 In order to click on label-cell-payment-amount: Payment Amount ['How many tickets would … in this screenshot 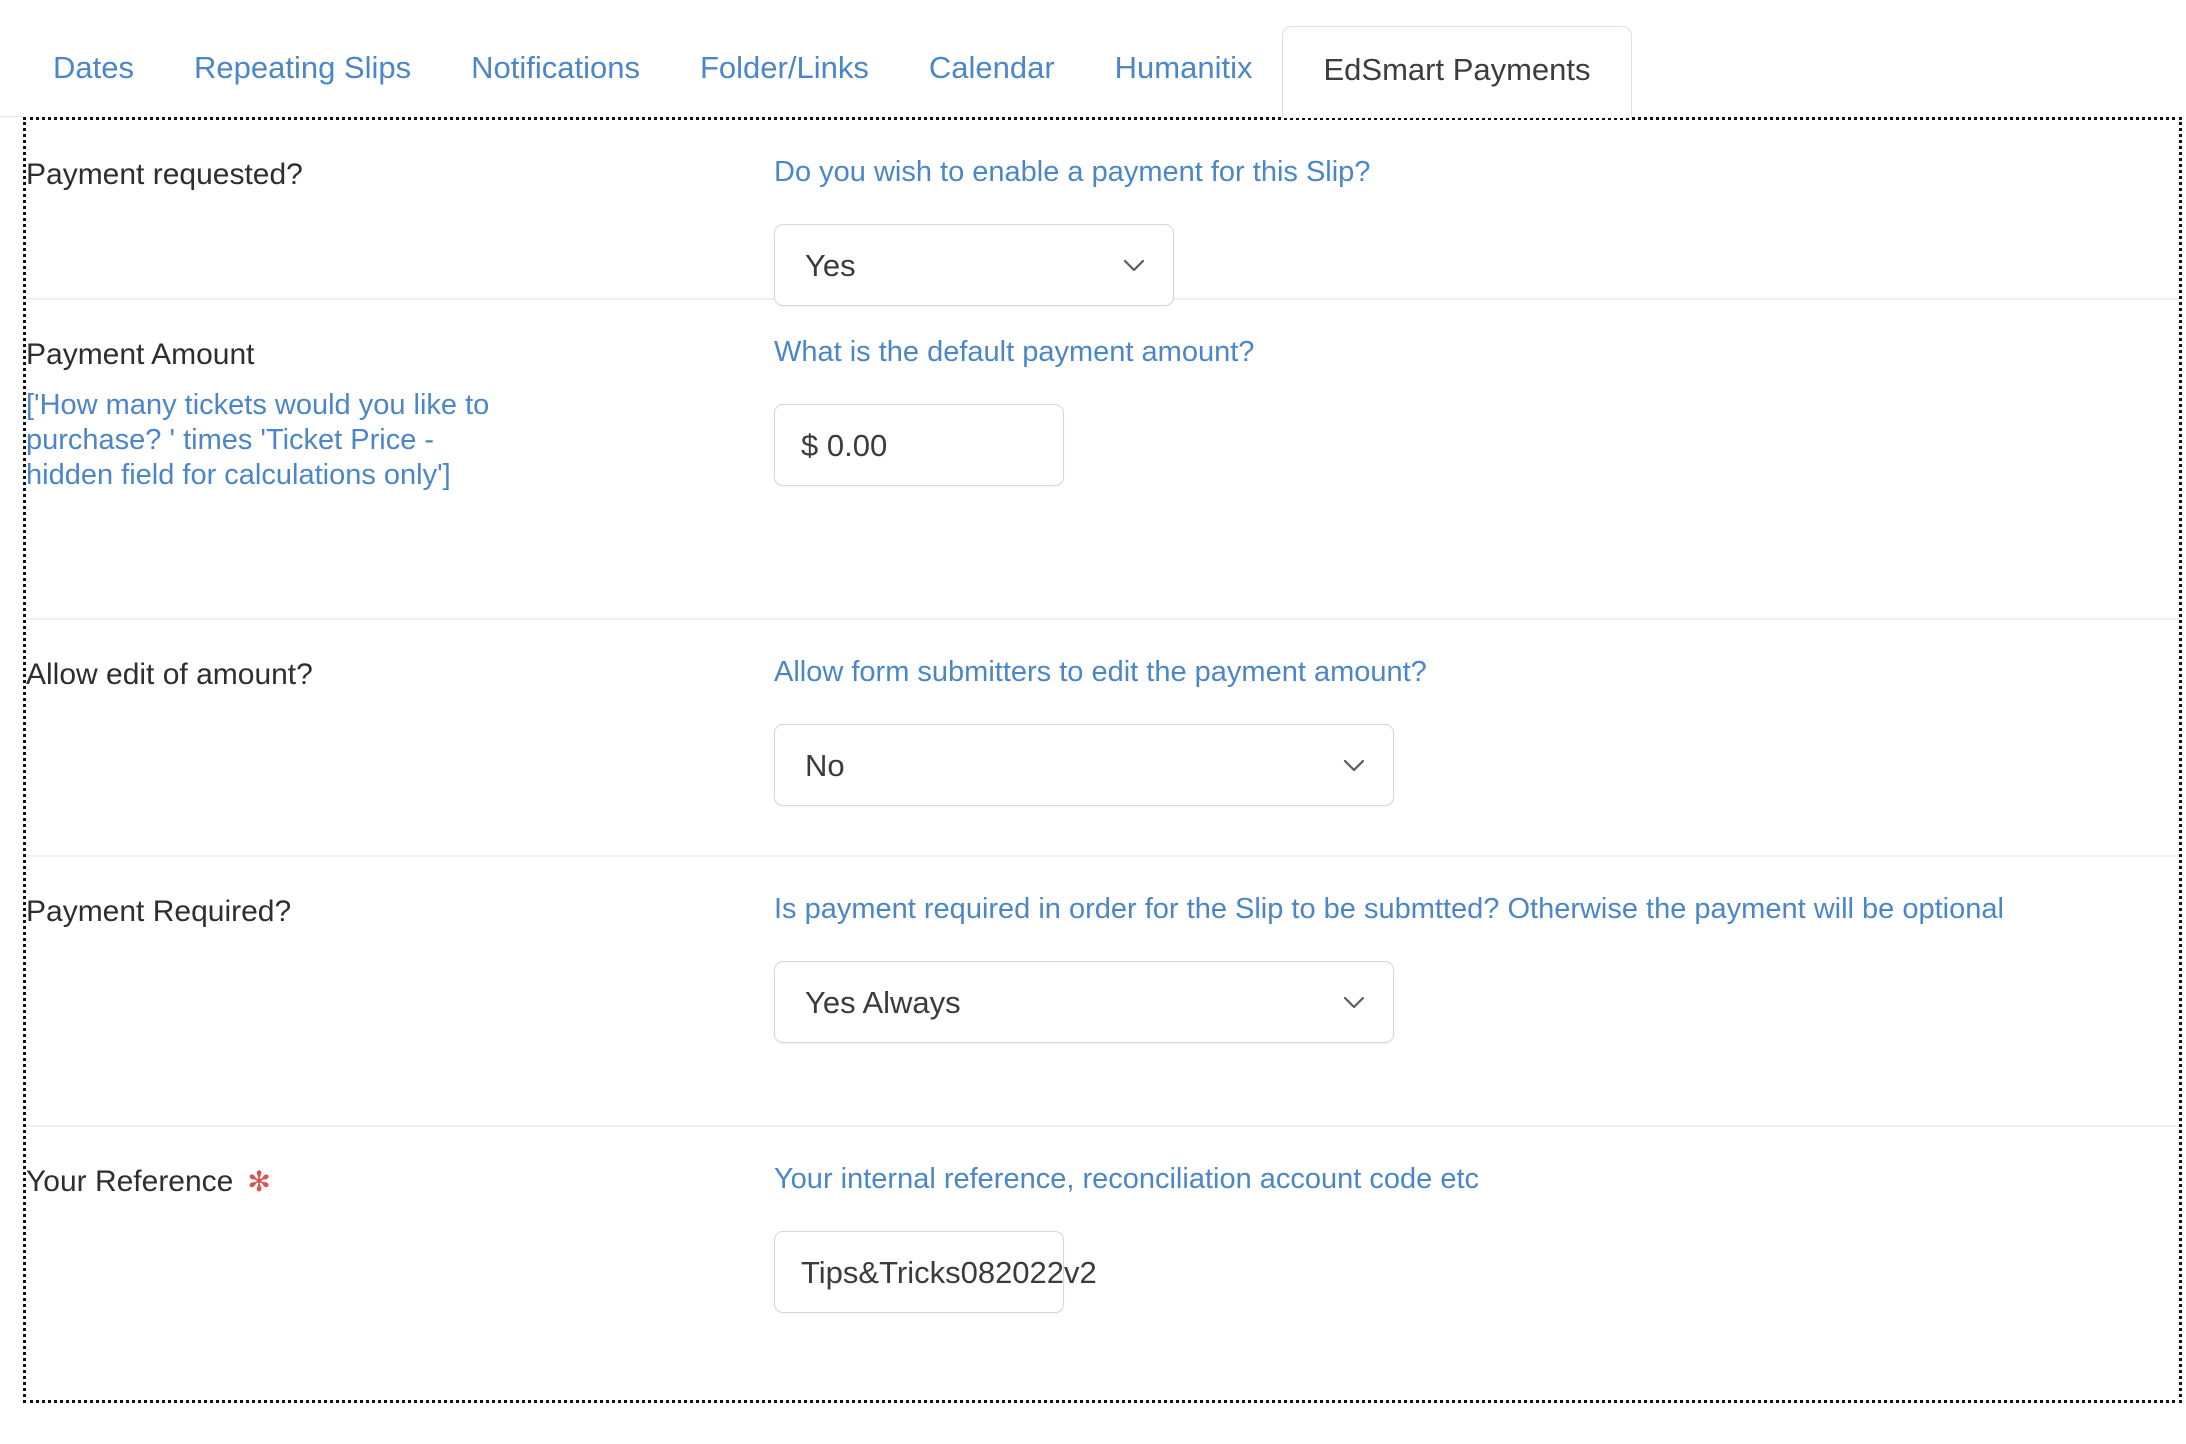, I will do `click(400, 397)`.